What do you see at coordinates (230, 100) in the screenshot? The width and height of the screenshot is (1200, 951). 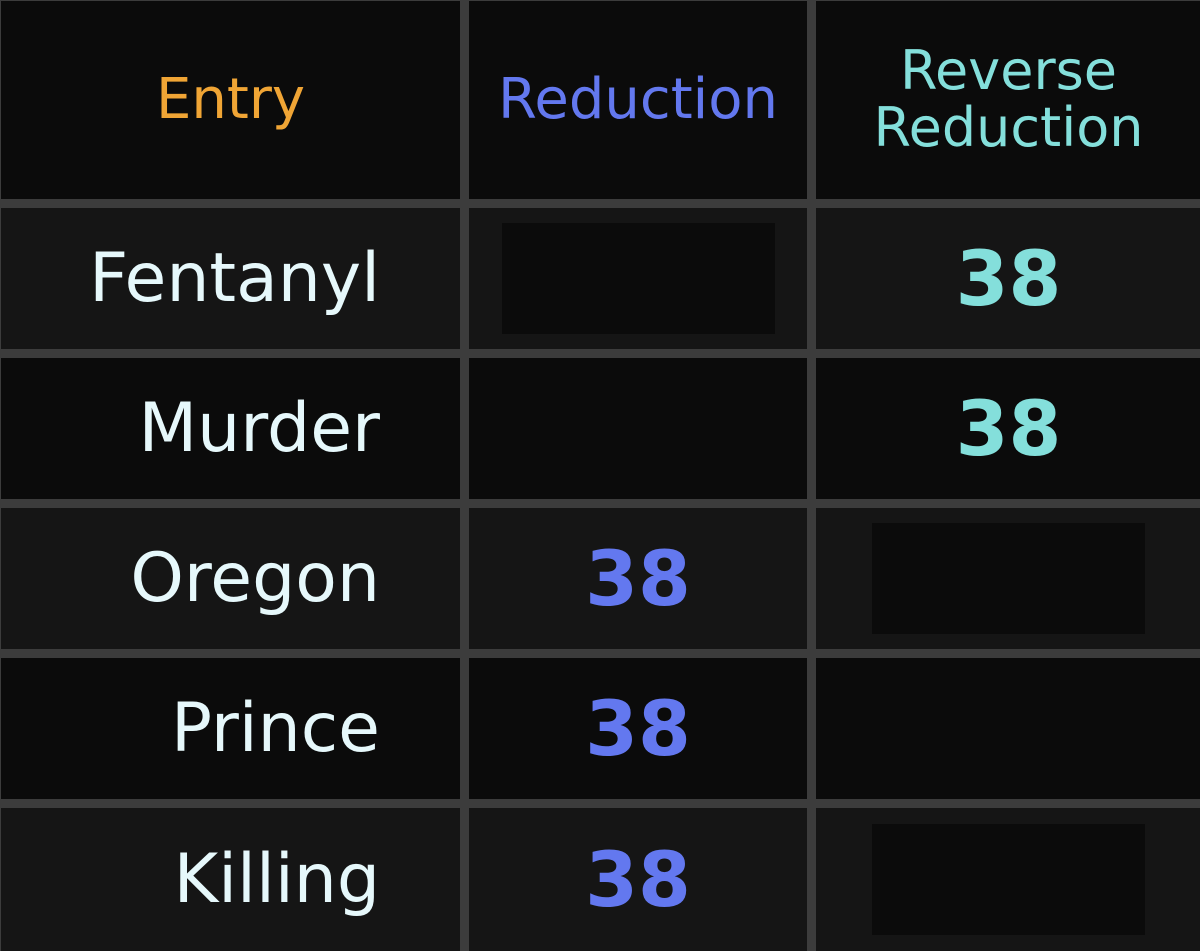 I see `header-entry: Entry` at bounding box center [230, 100].